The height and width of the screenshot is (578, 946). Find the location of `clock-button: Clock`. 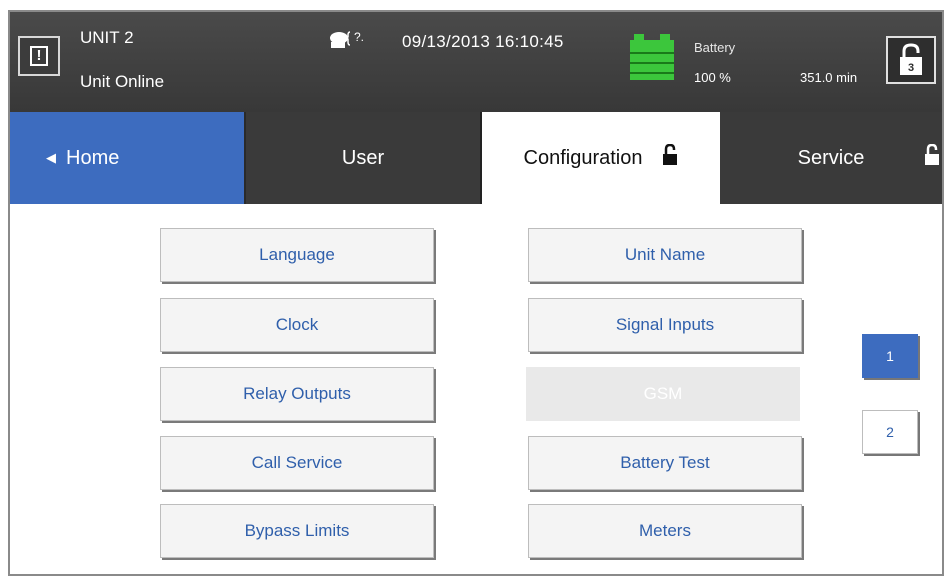

clock-button: Clock is located at coordinates (297, 325).